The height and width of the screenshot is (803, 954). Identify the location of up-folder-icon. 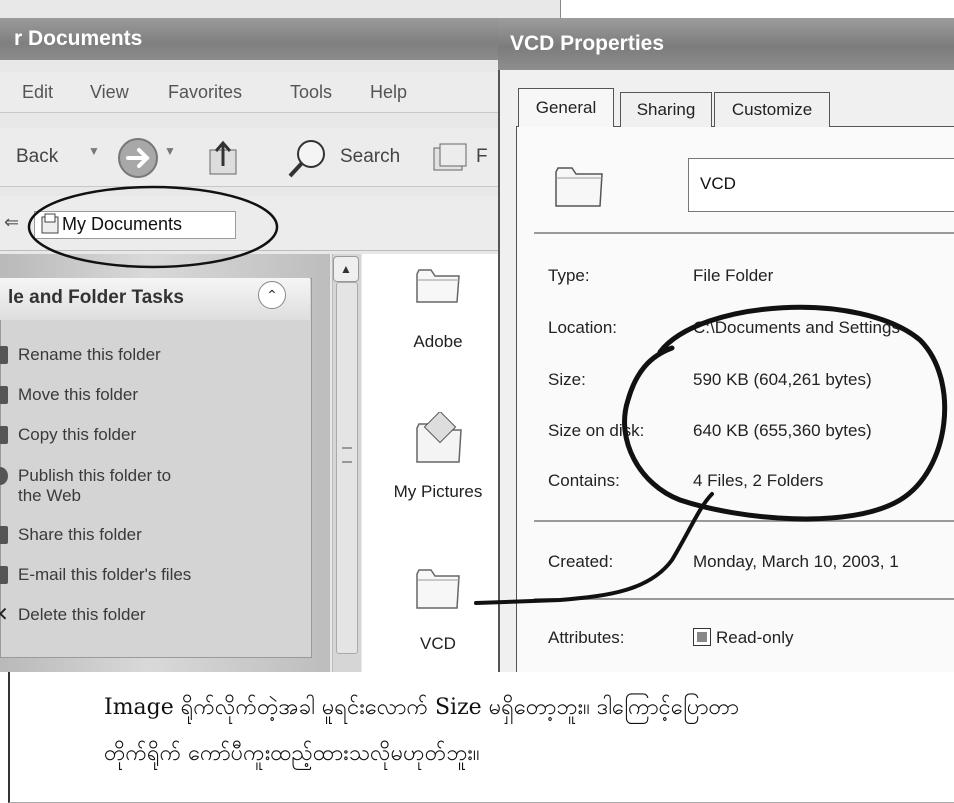
(224, 158).